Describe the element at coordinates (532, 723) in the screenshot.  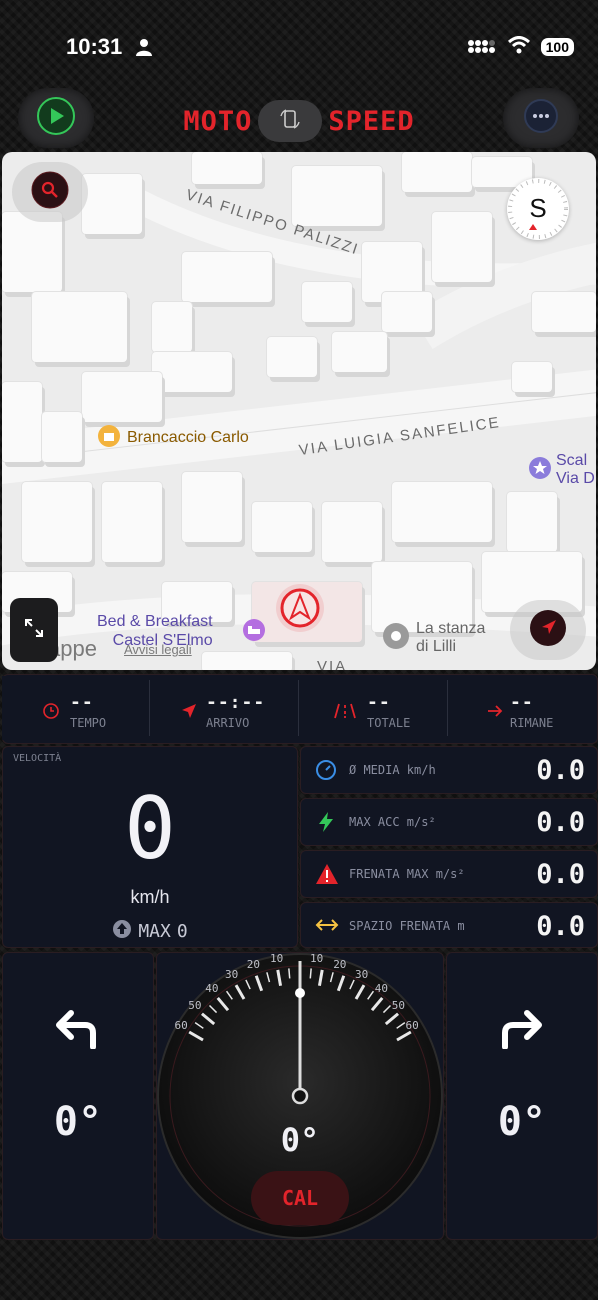
I see `info-rimane-label: RIMANE` at that location.